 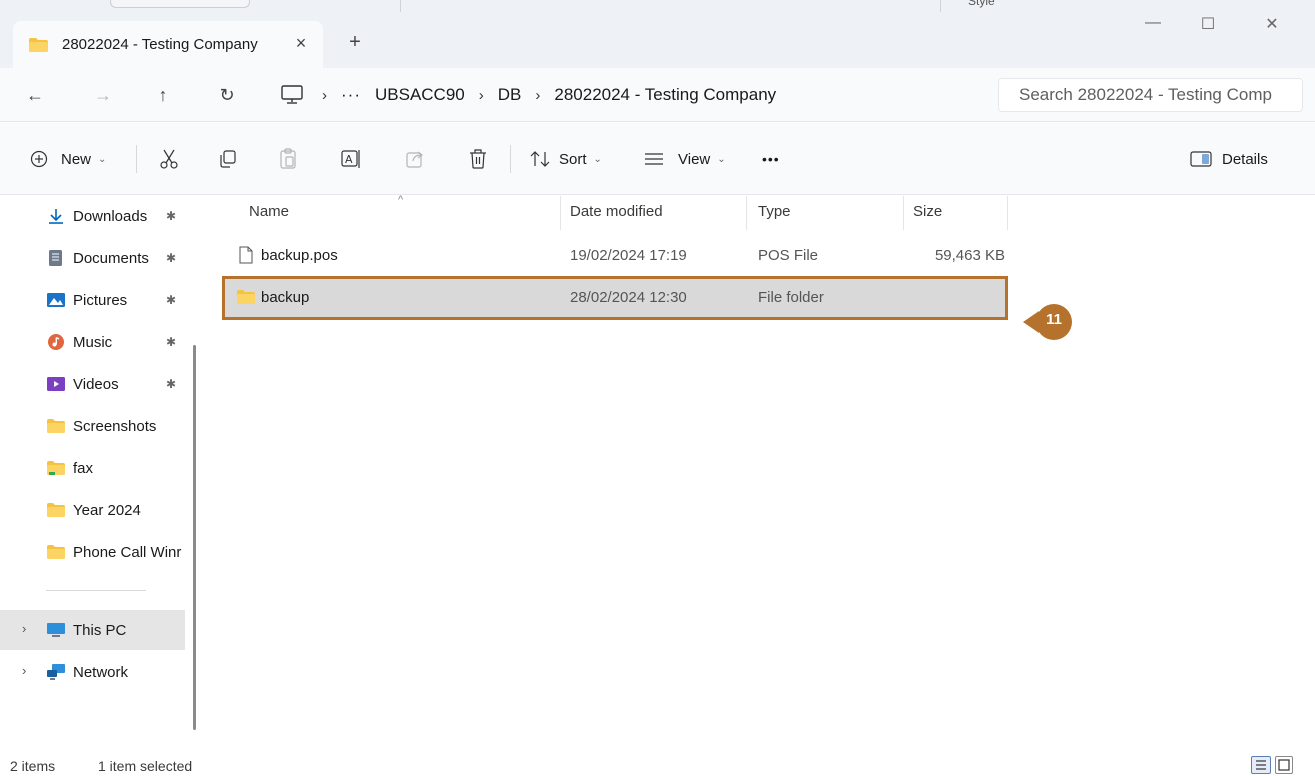 What do you see at coordinates (1150, 95) in the screenshot?
I see `search-input: Search 28022024 - Testing Comp` at bounding box center [1150, 95].